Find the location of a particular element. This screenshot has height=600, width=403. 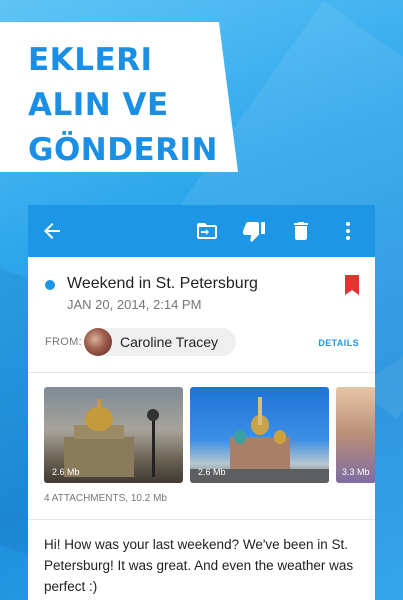

promo-line-2: ALIN VE is located at coordinates (98, 105).